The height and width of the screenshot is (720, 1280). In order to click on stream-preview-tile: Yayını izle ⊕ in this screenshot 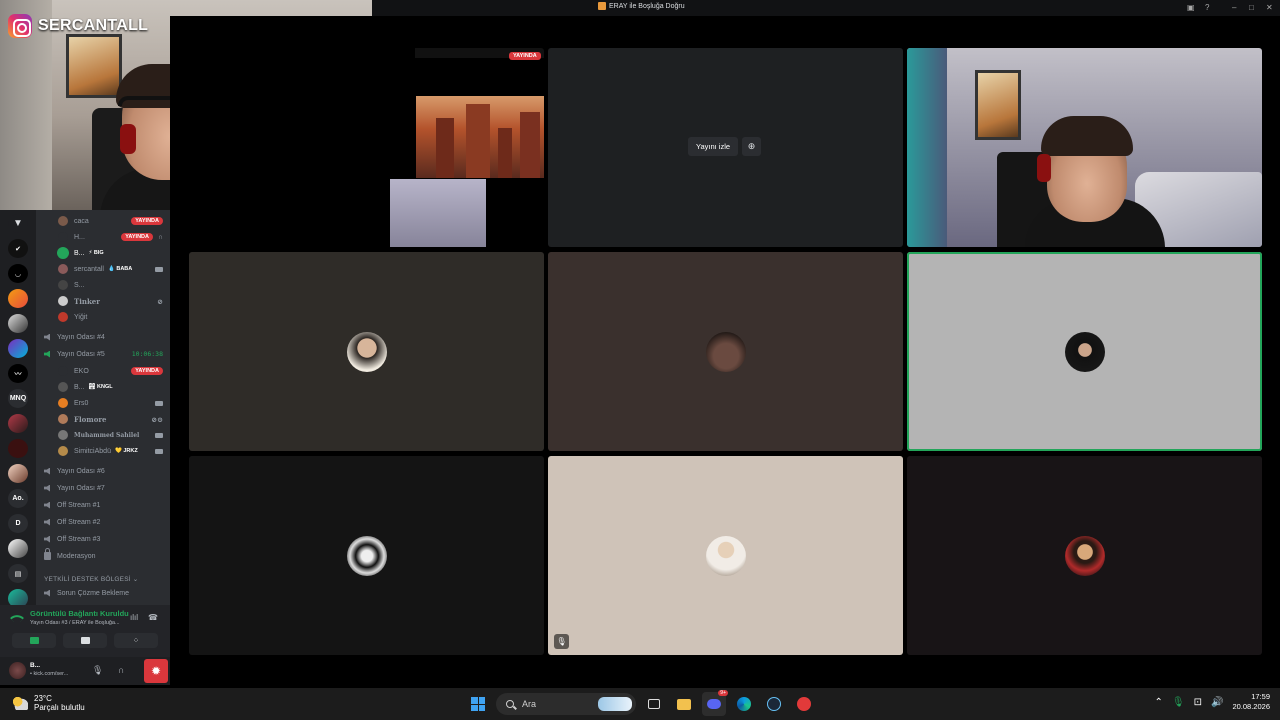, I will do `click(725, 147)`.